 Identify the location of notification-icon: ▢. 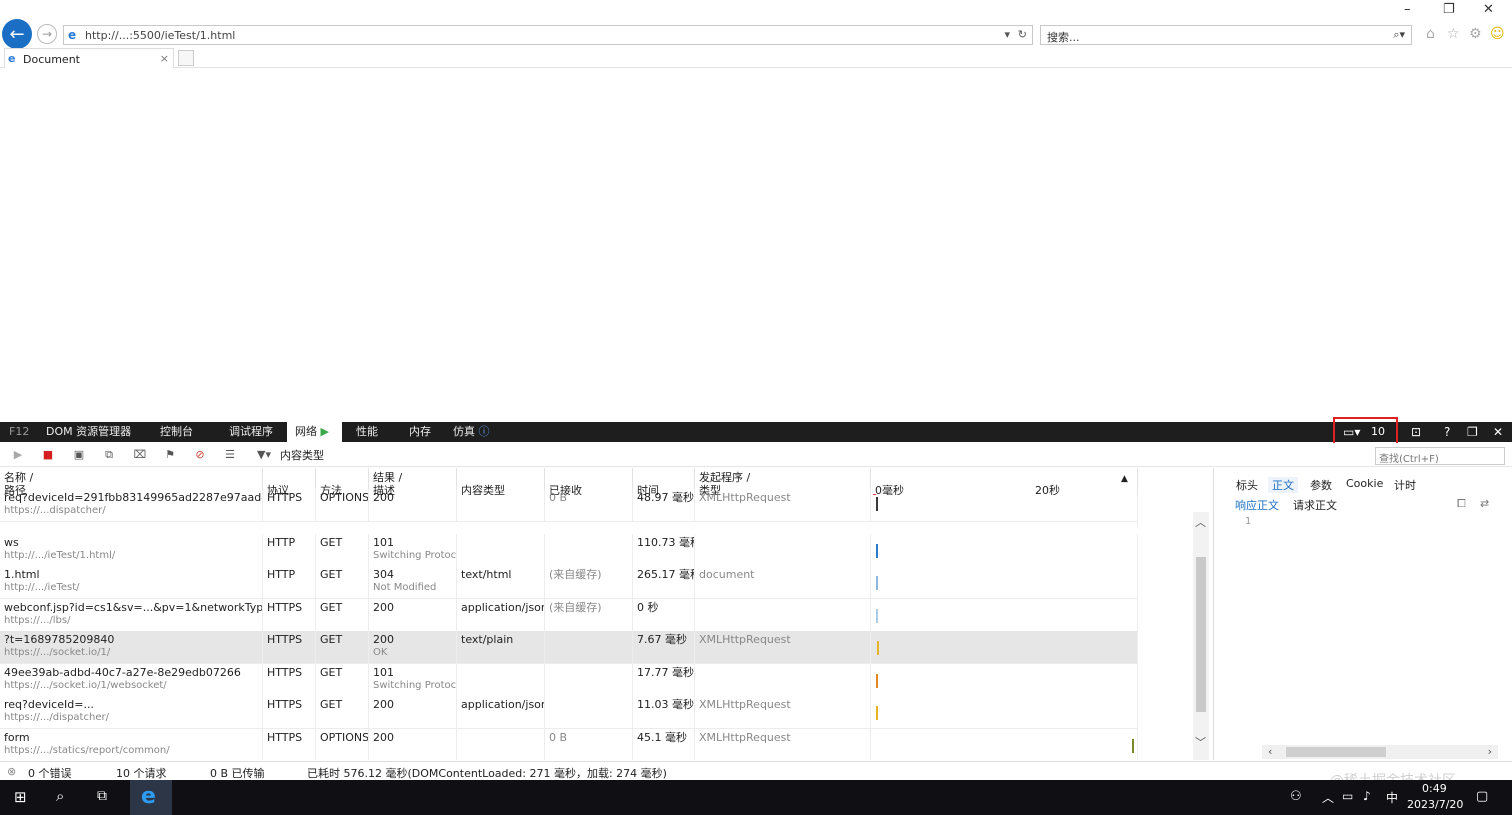
(1482, 796).